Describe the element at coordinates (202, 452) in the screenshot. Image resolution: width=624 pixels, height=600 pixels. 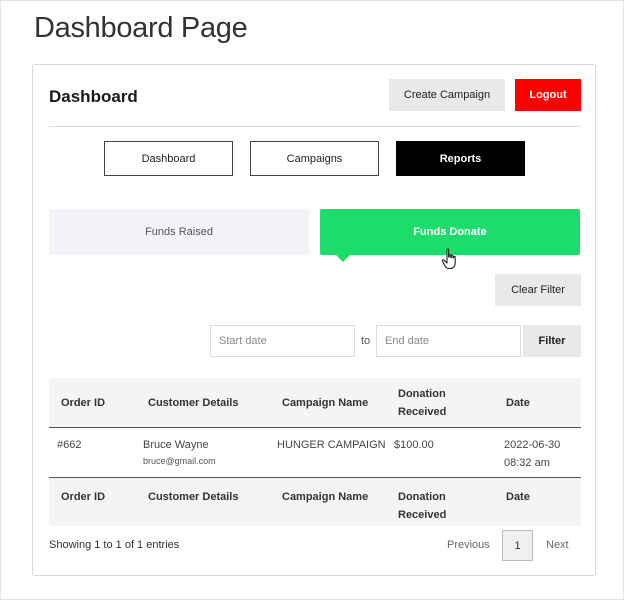
I see `cell-customer: Bruce Wayne bruce@gmail.com` at that location.